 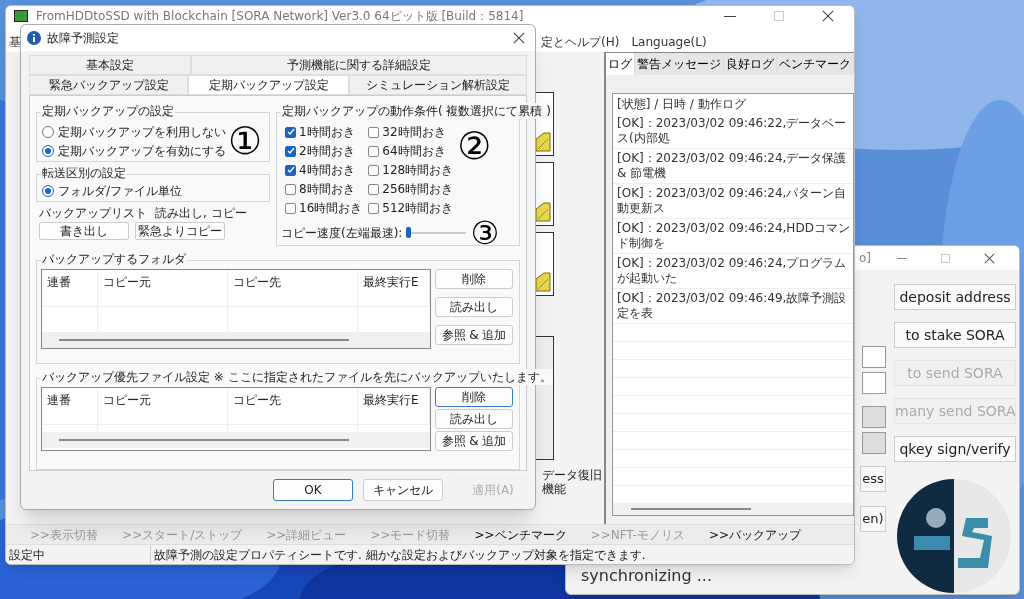 I want to click on wallet-button: deposit address, so click(x=955, y=297).